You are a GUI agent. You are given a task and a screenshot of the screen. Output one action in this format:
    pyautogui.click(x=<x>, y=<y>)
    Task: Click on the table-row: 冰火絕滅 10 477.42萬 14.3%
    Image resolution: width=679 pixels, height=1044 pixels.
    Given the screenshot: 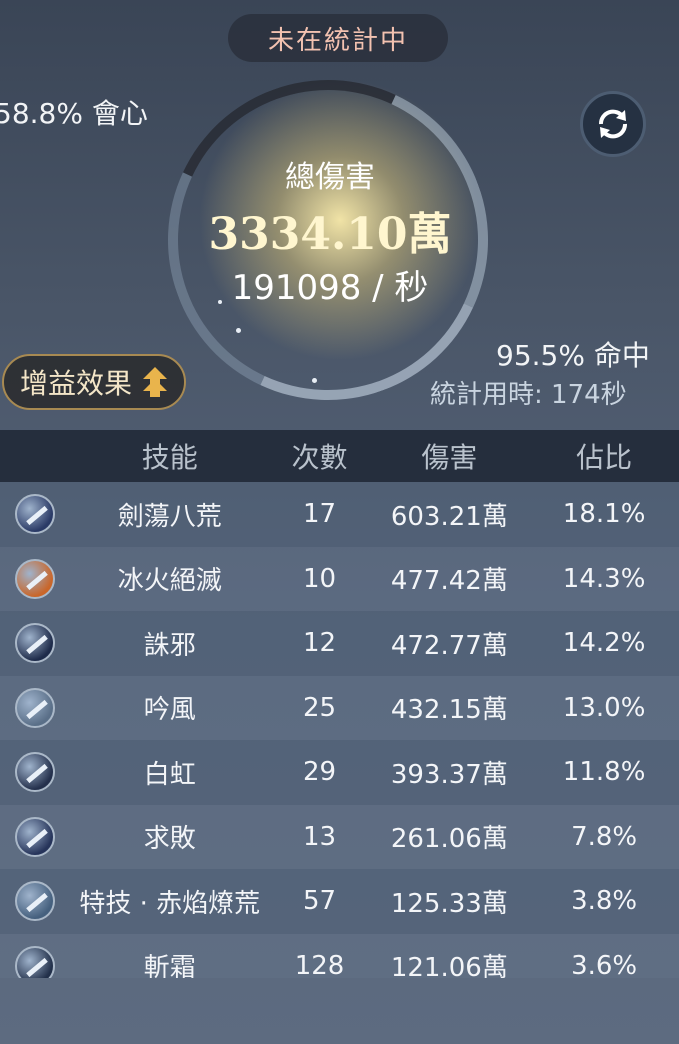 What is the action you would take?
    pyautogui.click(x=339, y=578)
    